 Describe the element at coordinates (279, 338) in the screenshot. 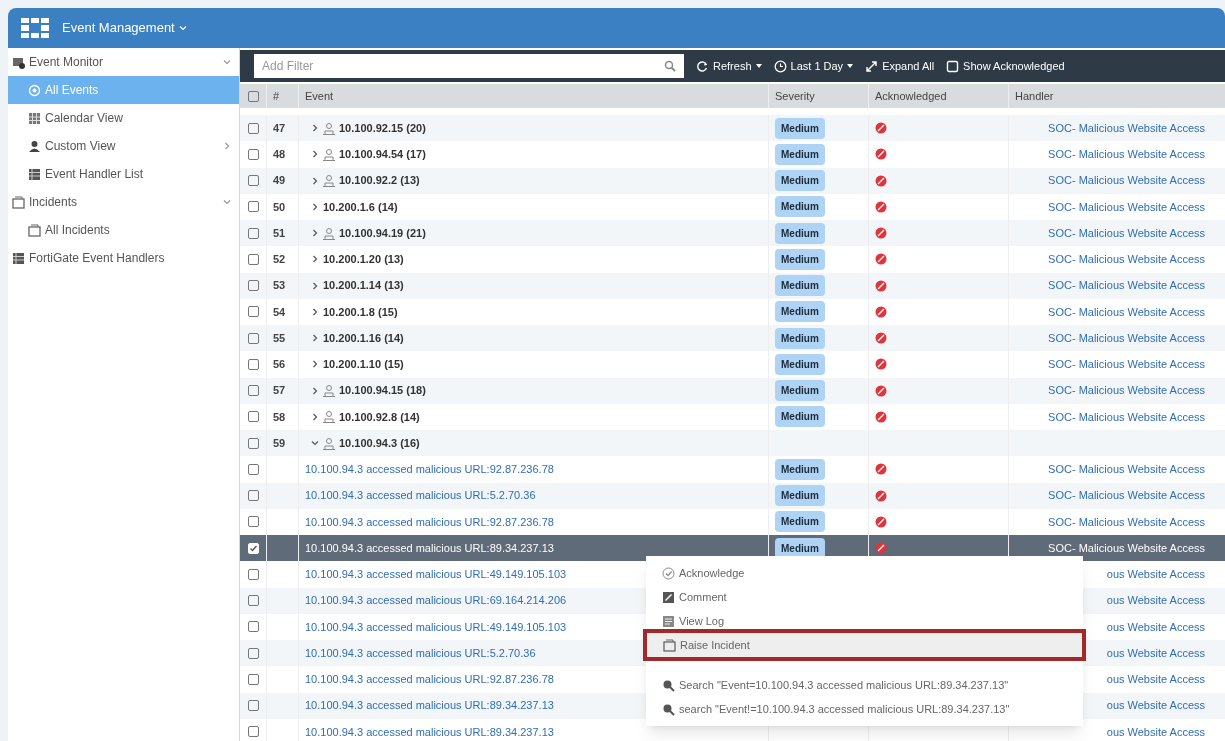

I see `table-cell-text: 55` at that location.